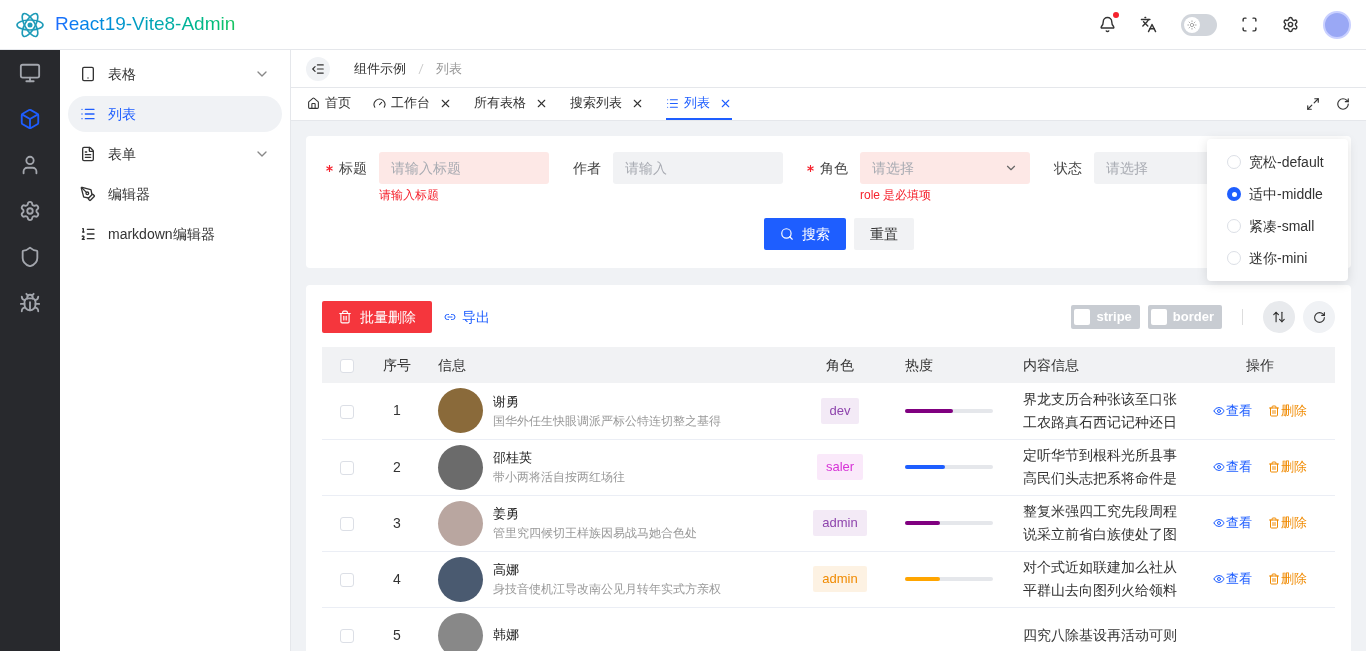 The height and width of the screenshot is (651, 1366). I want to click on role-tag: saler, so click(840, 467).